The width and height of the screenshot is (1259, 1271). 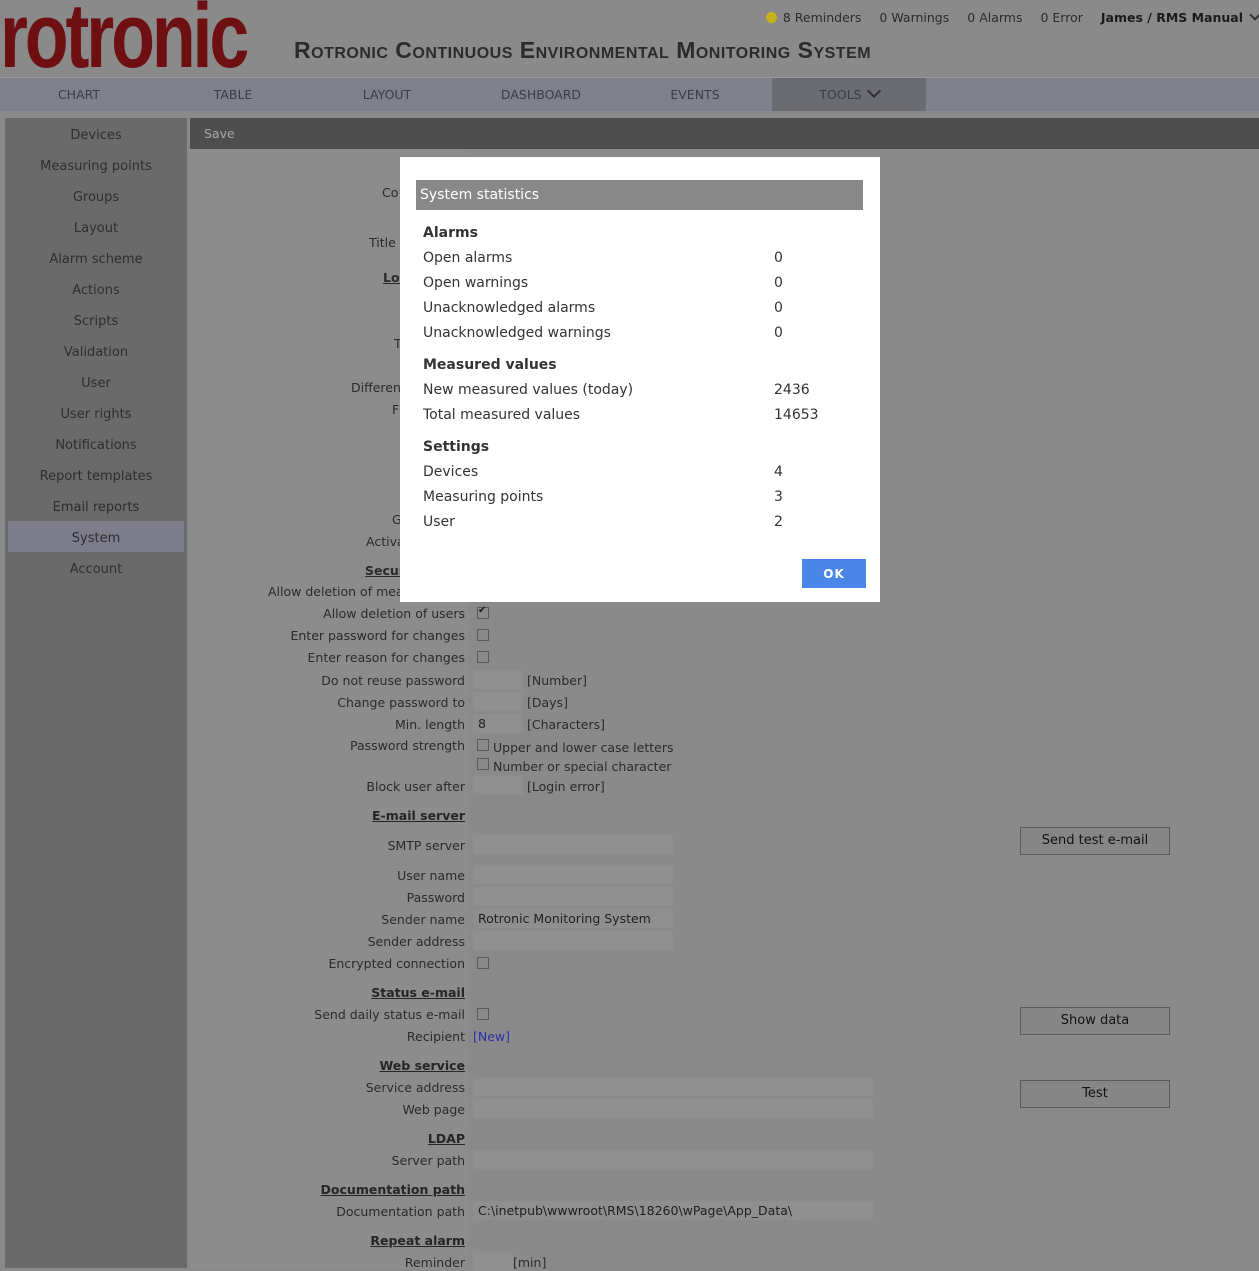 I want to click on sidebar-item-system: System, so click(x=96, y=536).